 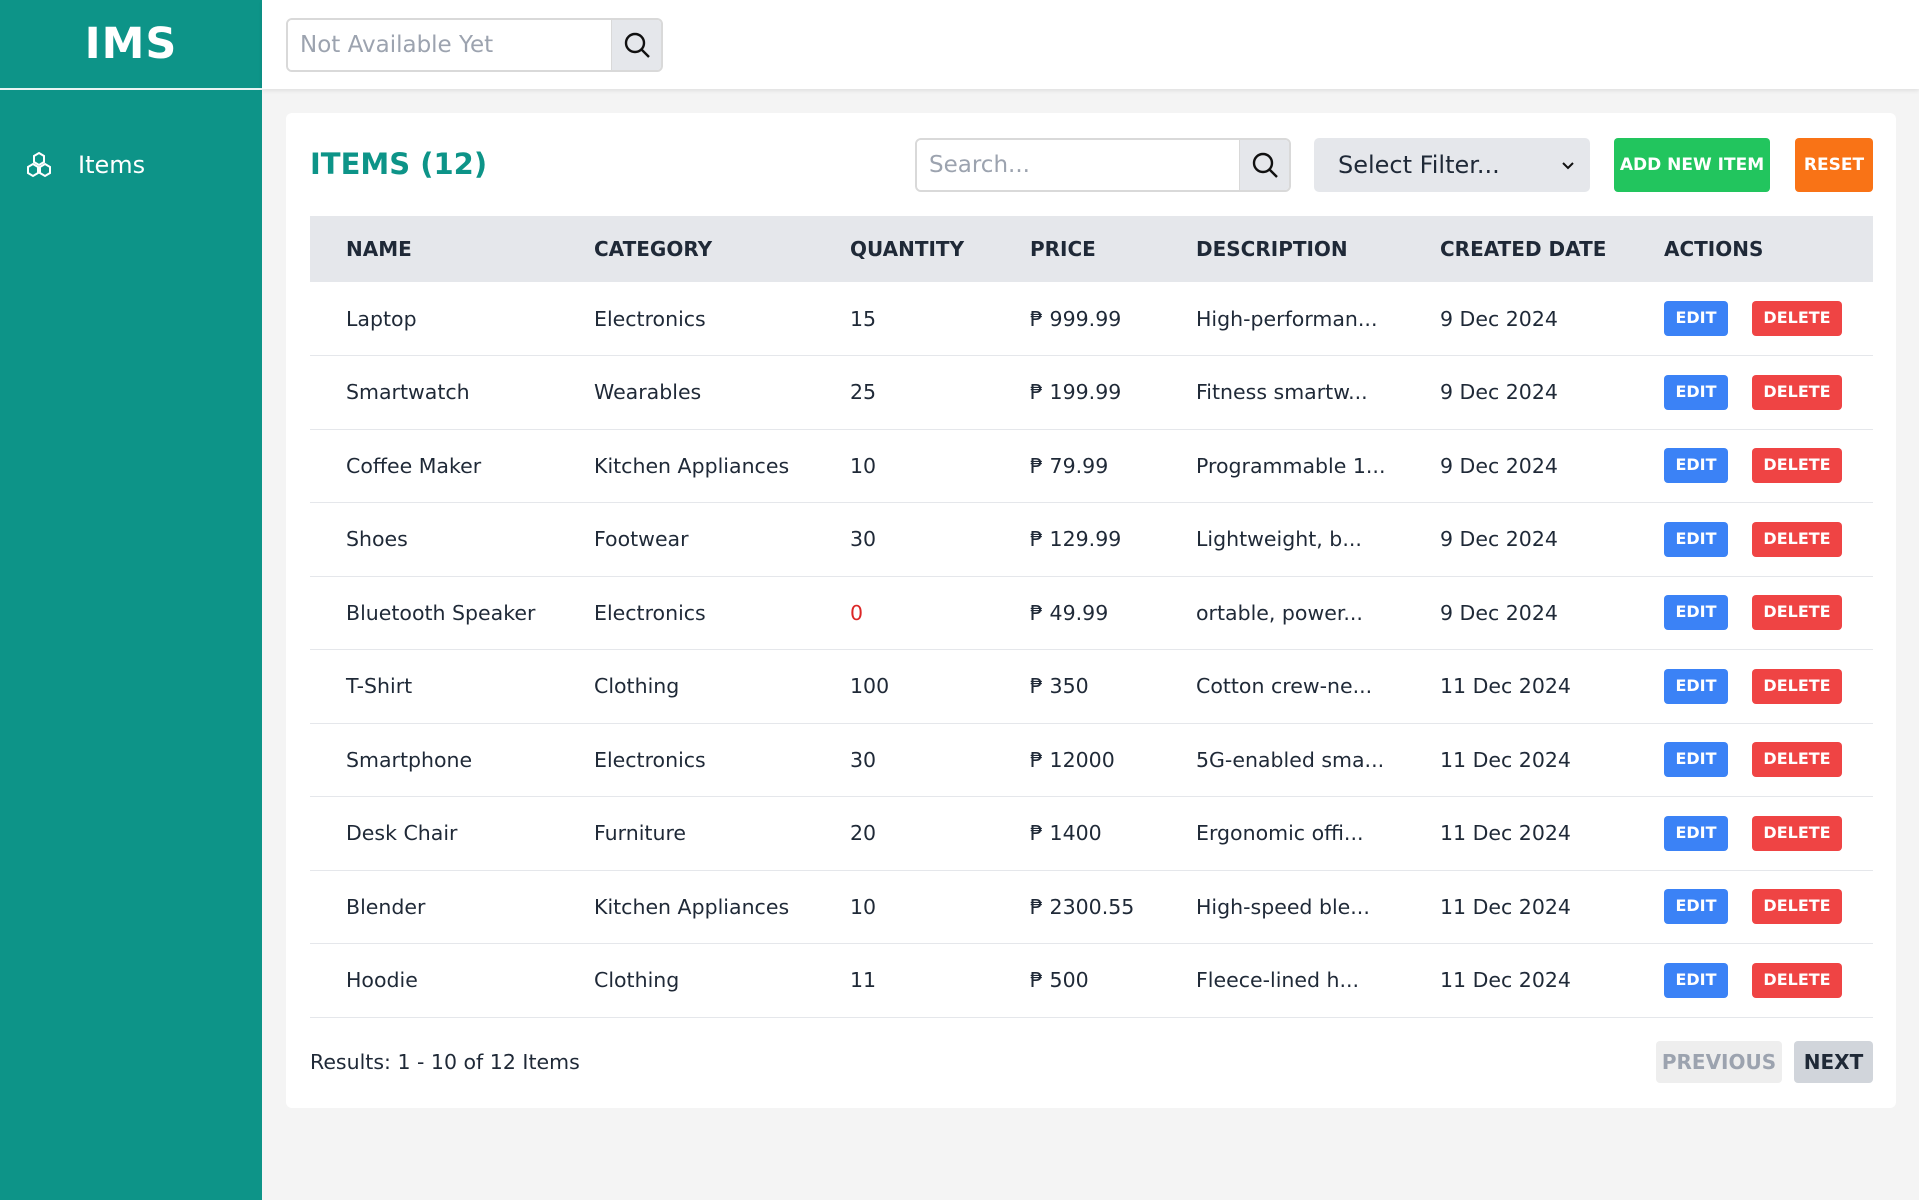 I want to click on cell-name: Desk Chair, so click(x=402, y=833).